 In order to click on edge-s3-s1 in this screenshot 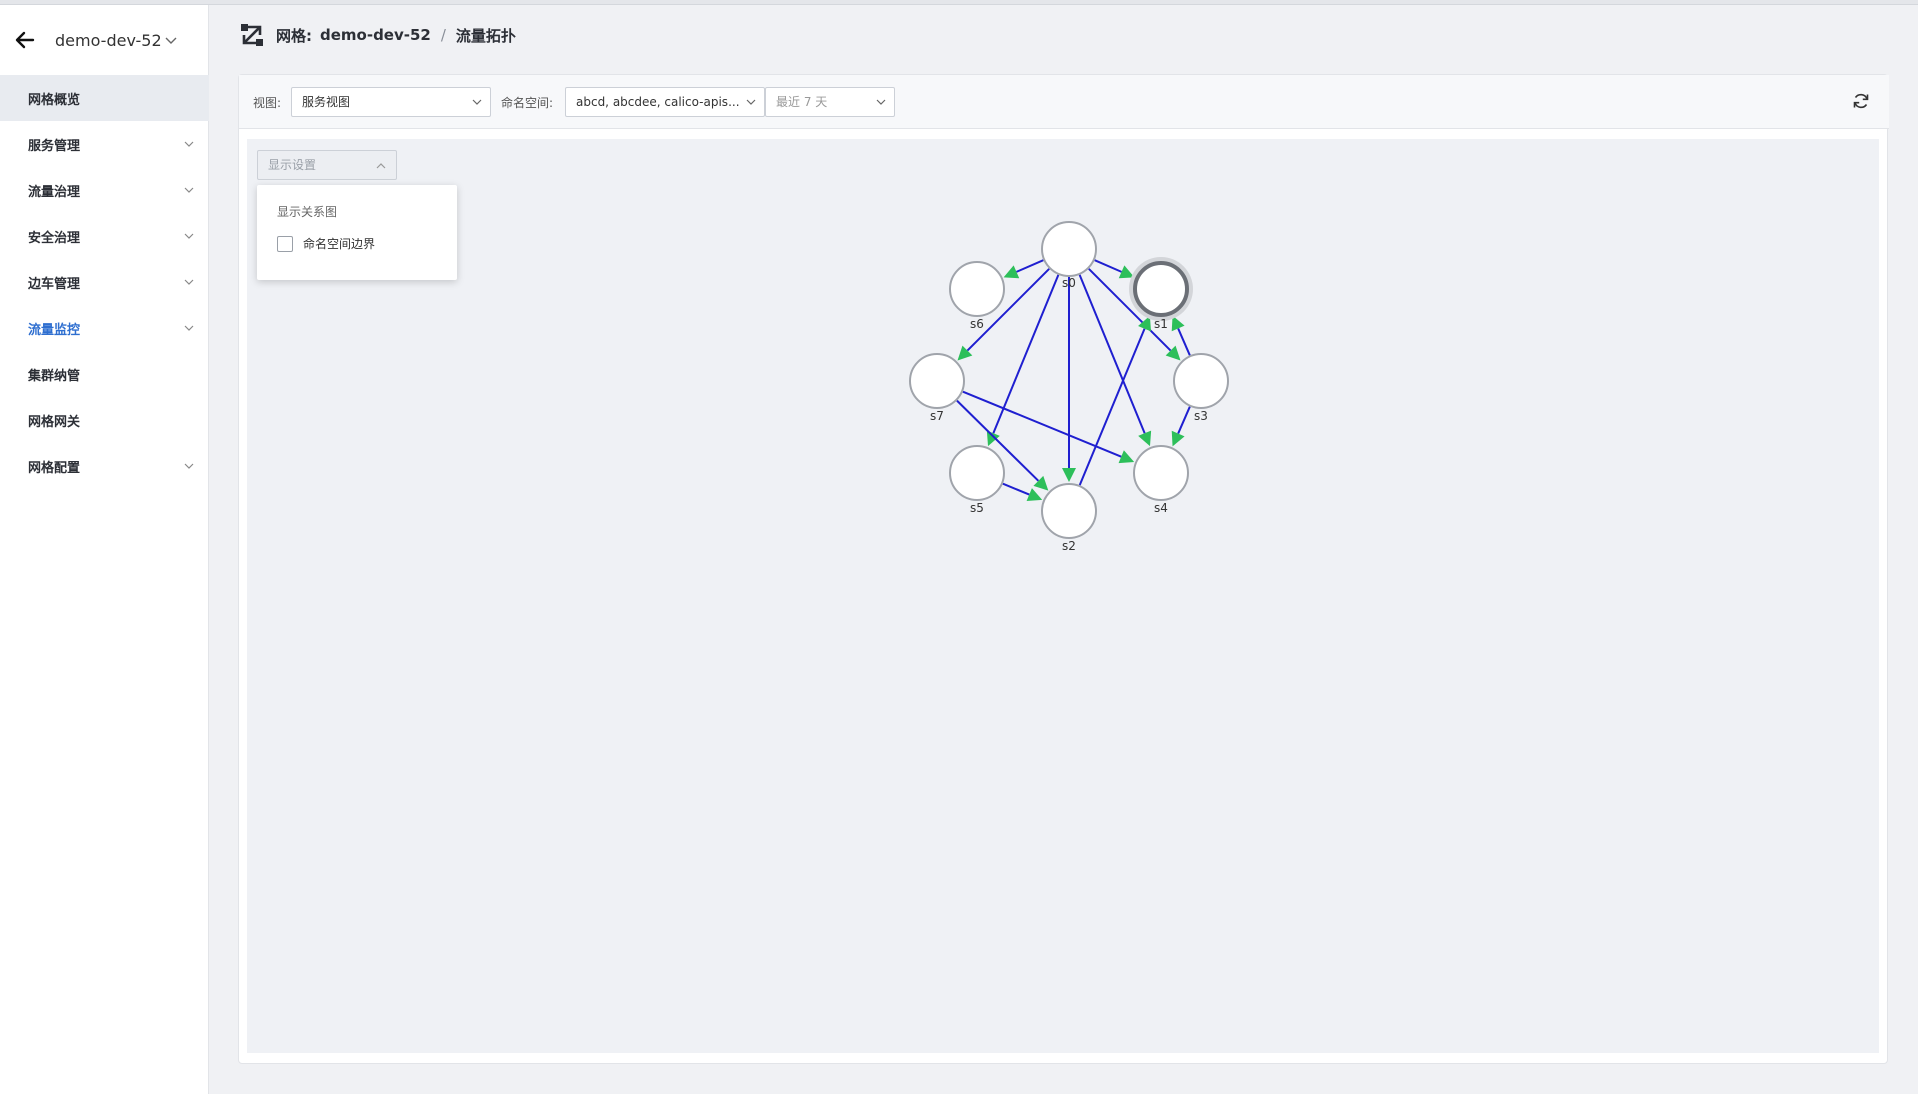, I will do `click(1184, 342)`.